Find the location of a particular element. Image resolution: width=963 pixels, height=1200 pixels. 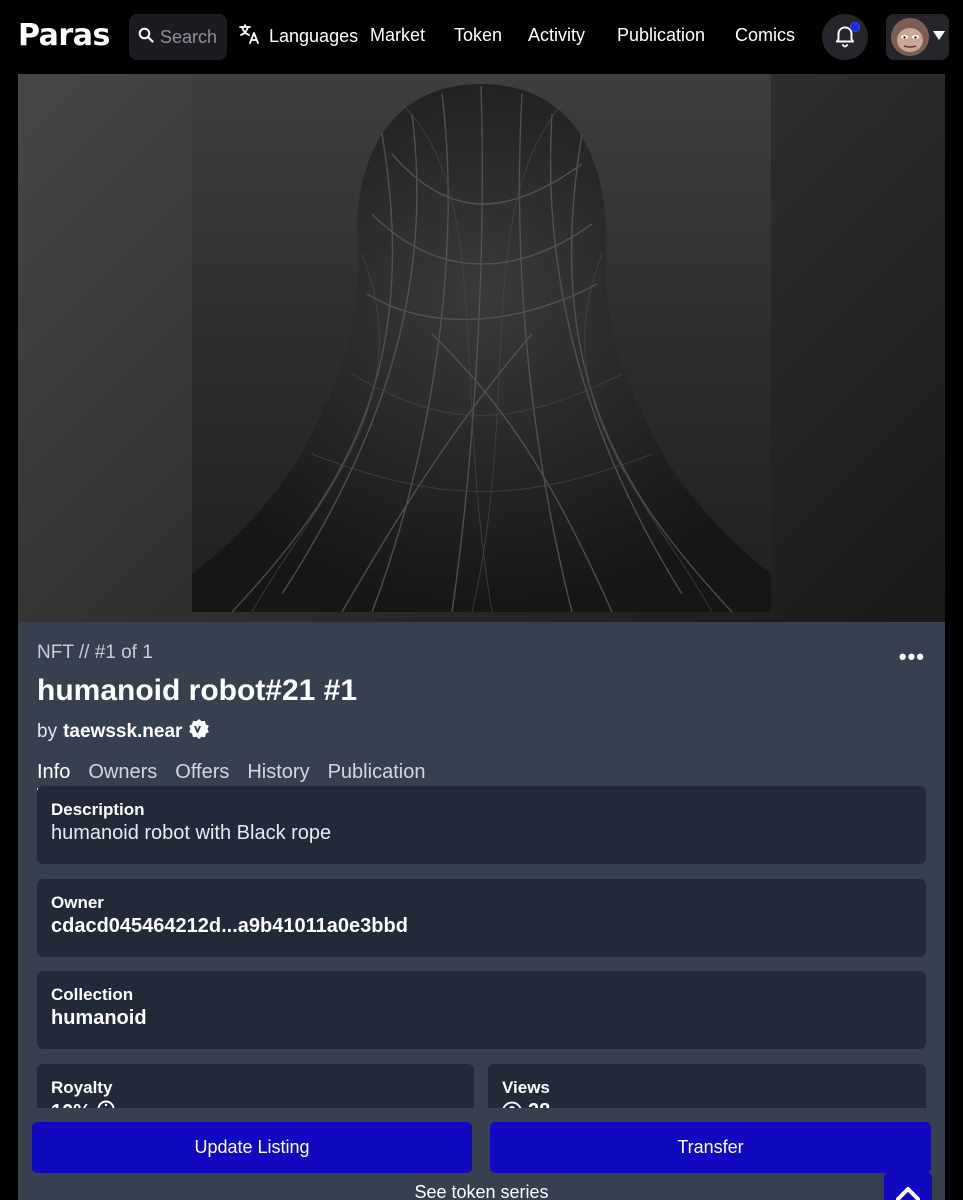

more-options-icon: ••• is located at coordinates (912, 657).